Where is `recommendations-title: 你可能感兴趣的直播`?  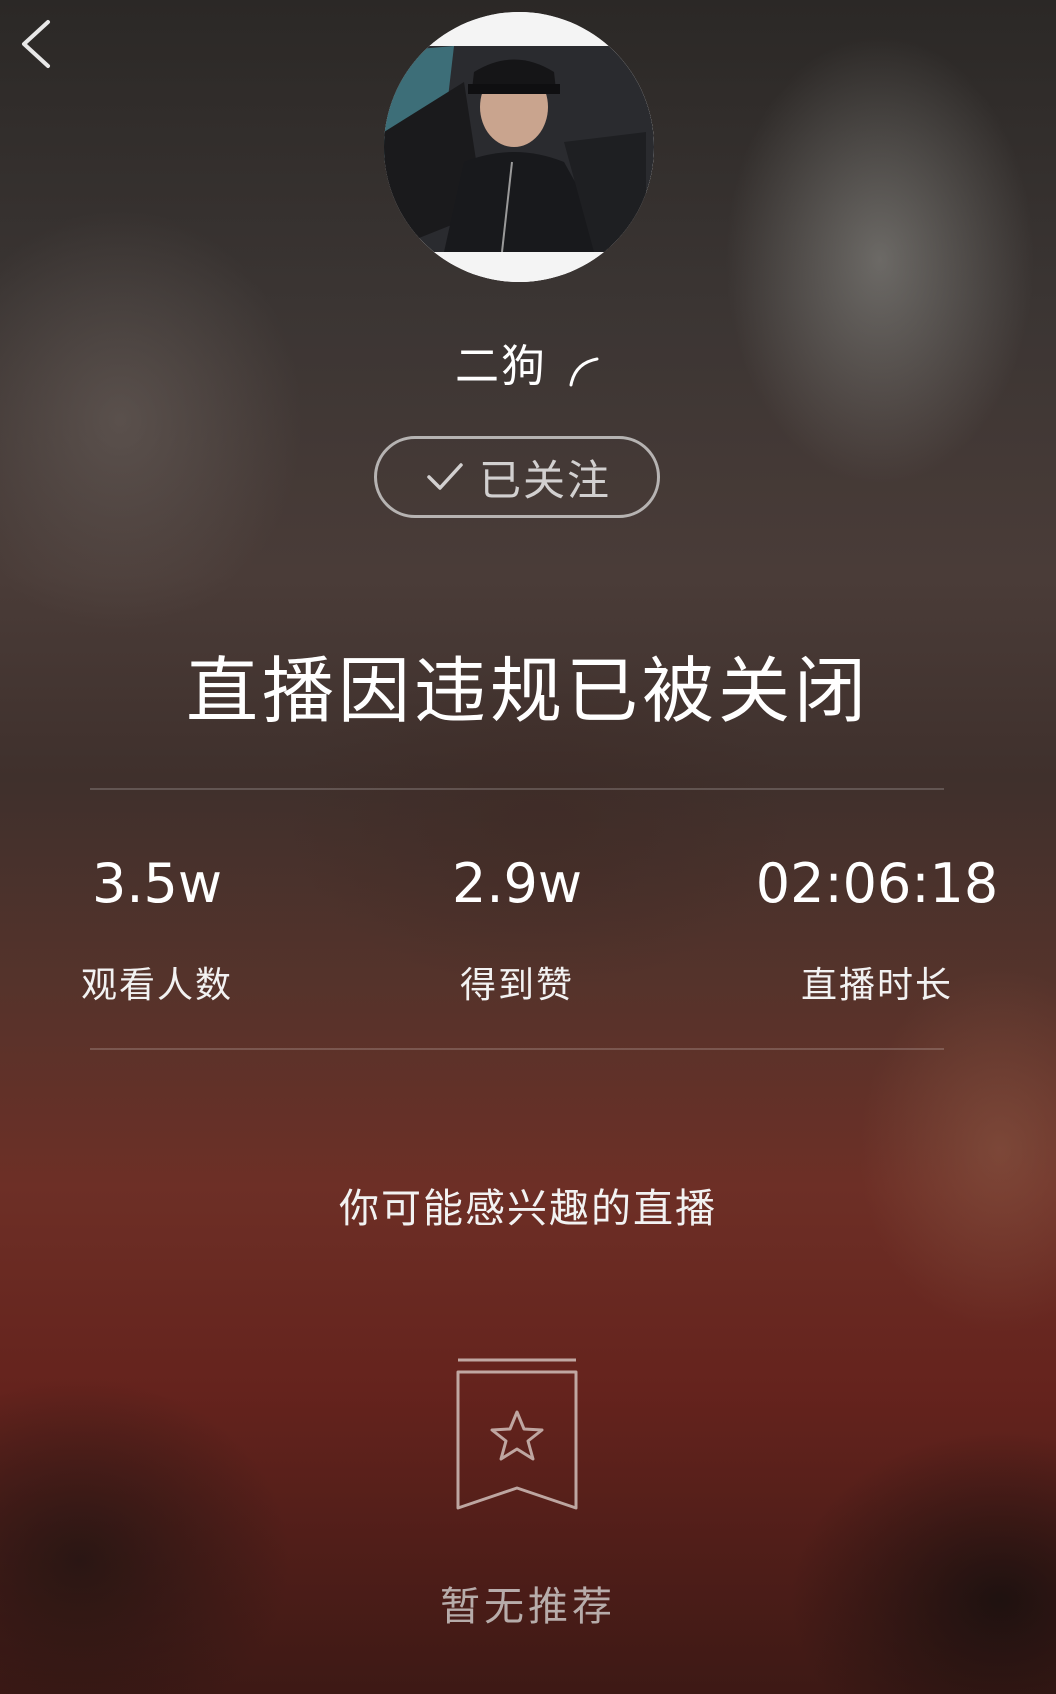
recommendations-title: 你可能感兴趣的直播 is located at coordinates (528, 1209).